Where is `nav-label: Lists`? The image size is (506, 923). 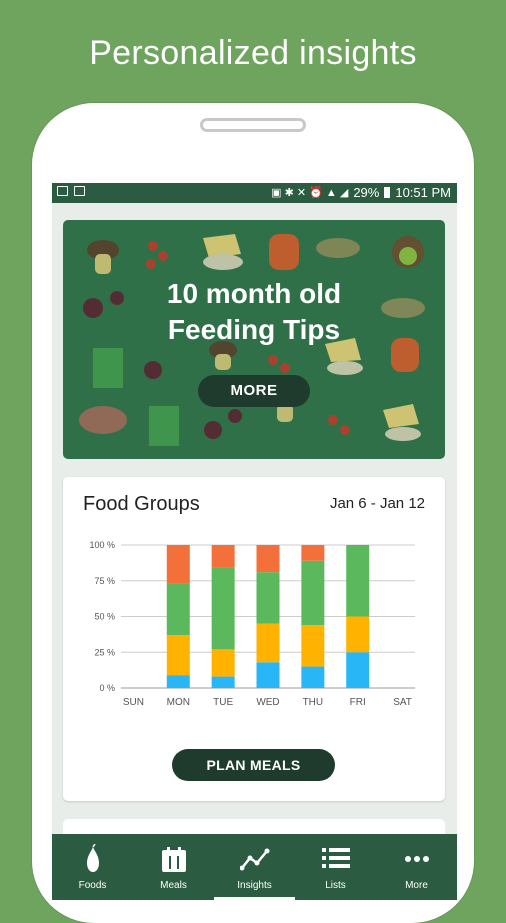 nav-label: Lists is located at coordinates (335, 885).